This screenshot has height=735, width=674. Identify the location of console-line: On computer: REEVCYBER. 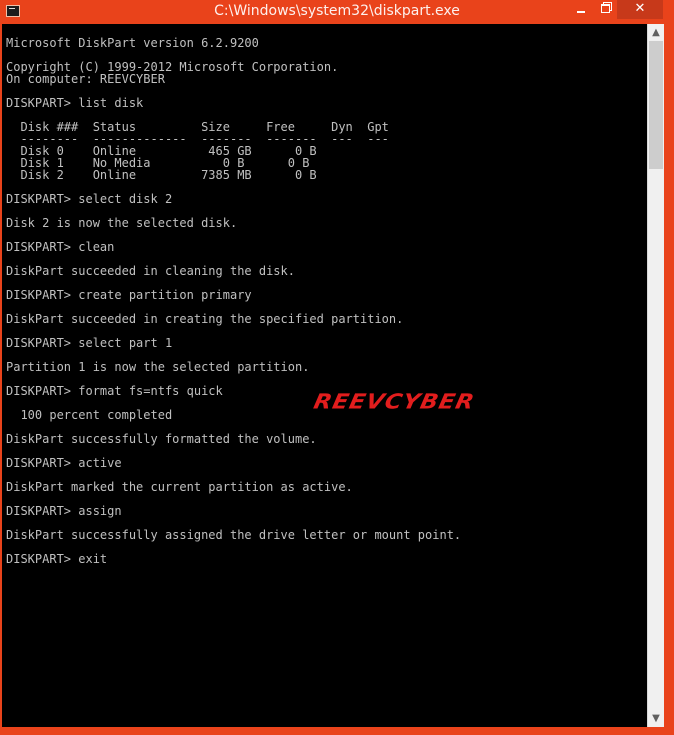
(85, 79).